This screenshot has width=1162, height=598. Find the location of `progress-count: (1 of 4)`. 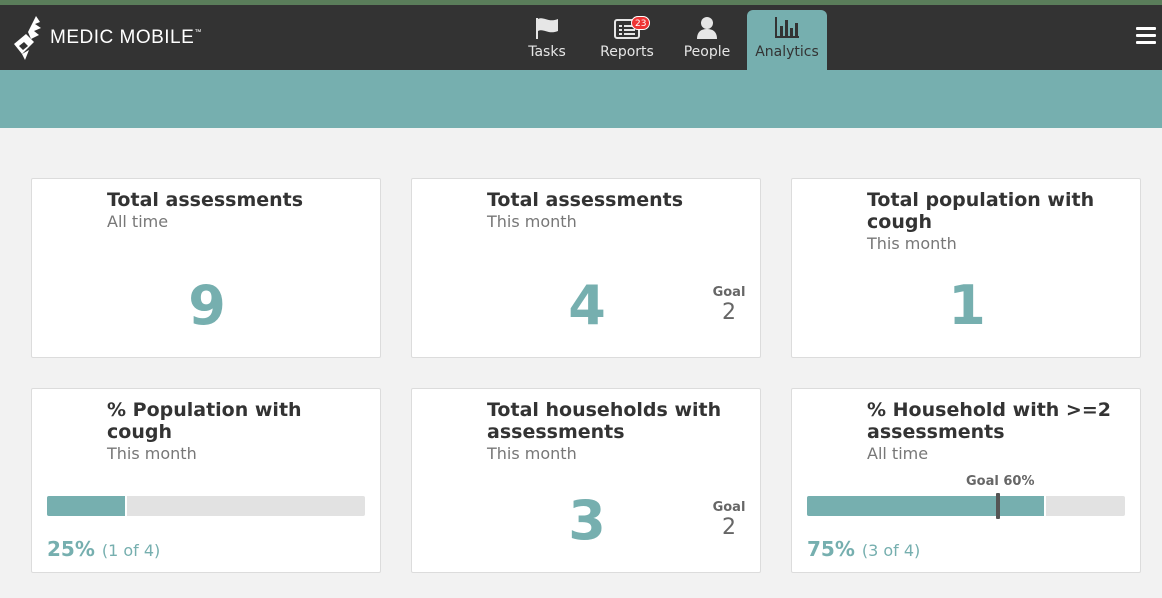

progress-count: (1 of 4) is located at coordinates (131, 550).